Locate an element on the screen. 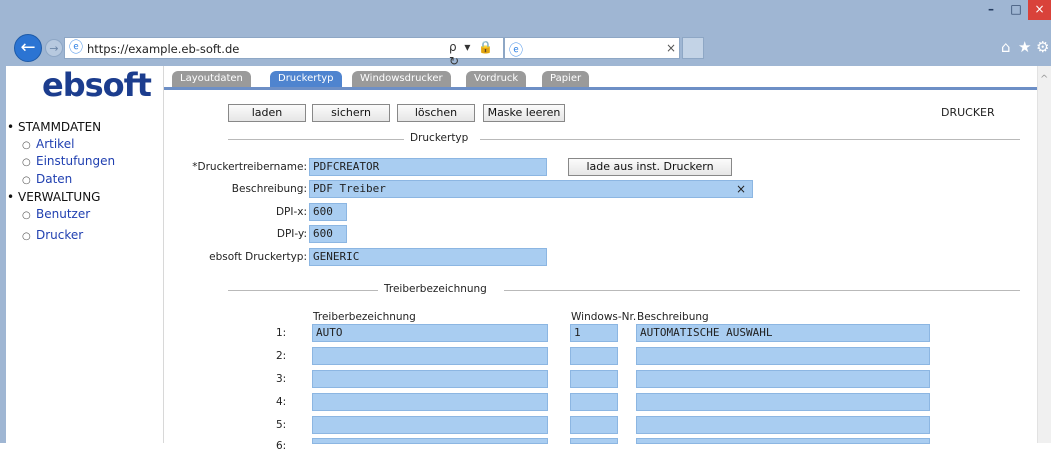 This screenshot has height=452, width=1051. nav-item-drucker: ○ Drucker is located at coordinates (52, 235).